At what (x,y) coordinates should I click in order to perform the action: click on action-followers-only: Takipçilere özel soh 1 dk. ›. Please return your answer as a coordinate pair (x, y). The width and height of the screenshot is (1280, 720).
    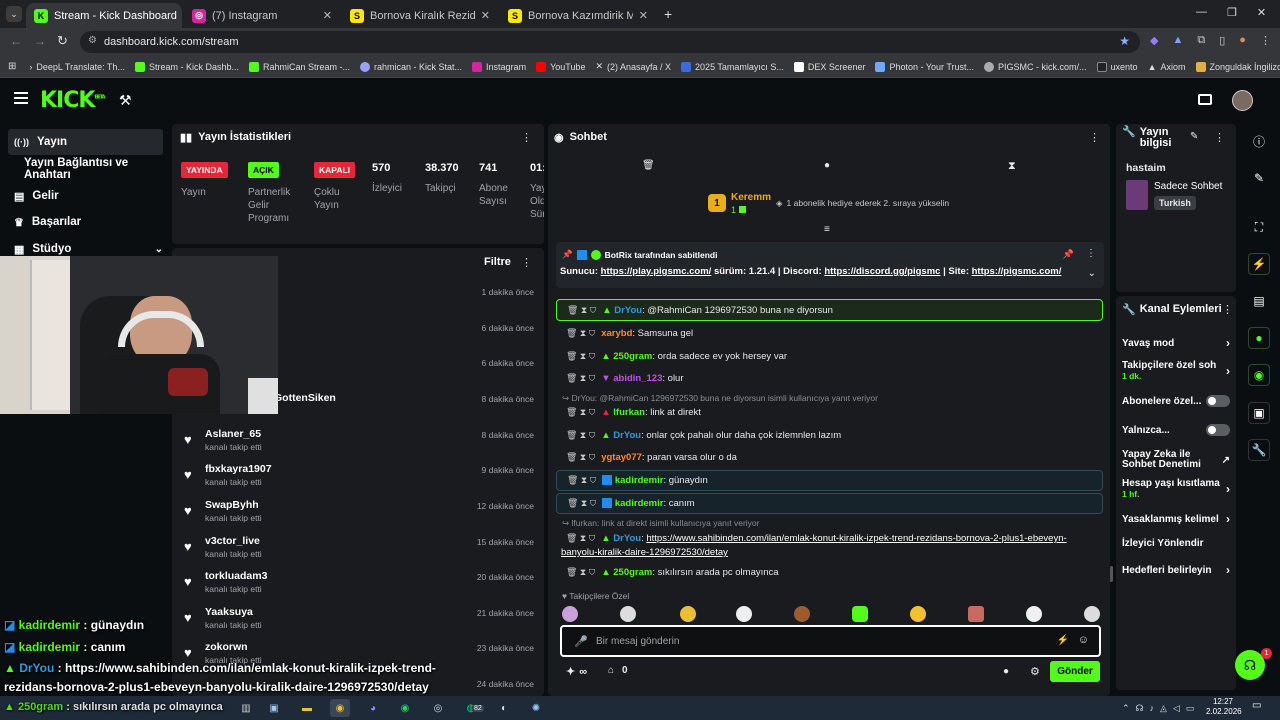
    Looking at the image, I should click on (1176, 373).